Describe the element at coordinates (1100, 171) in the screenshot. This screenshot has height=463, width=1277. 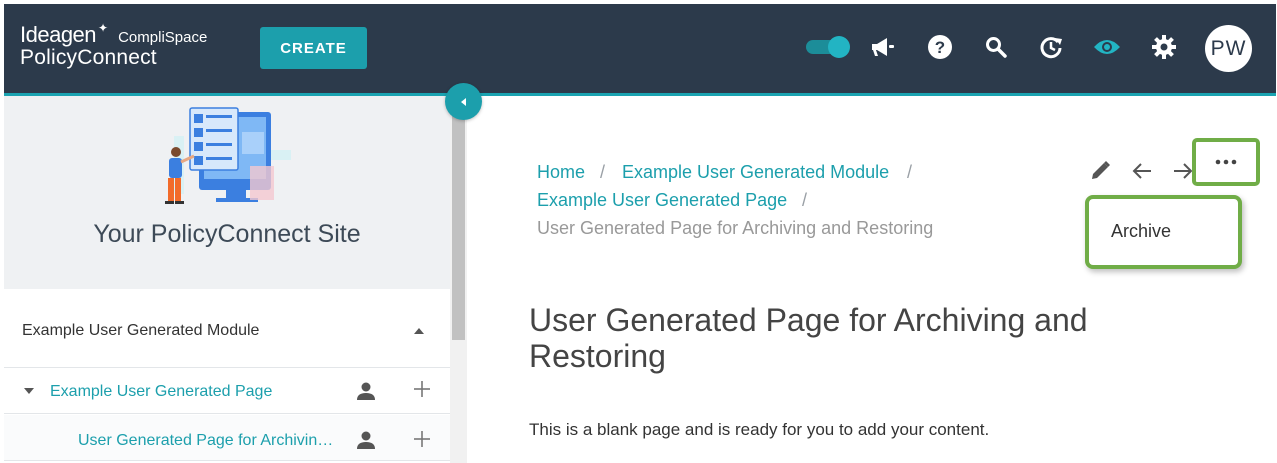
I see `edit-pencil-icon` at that location.